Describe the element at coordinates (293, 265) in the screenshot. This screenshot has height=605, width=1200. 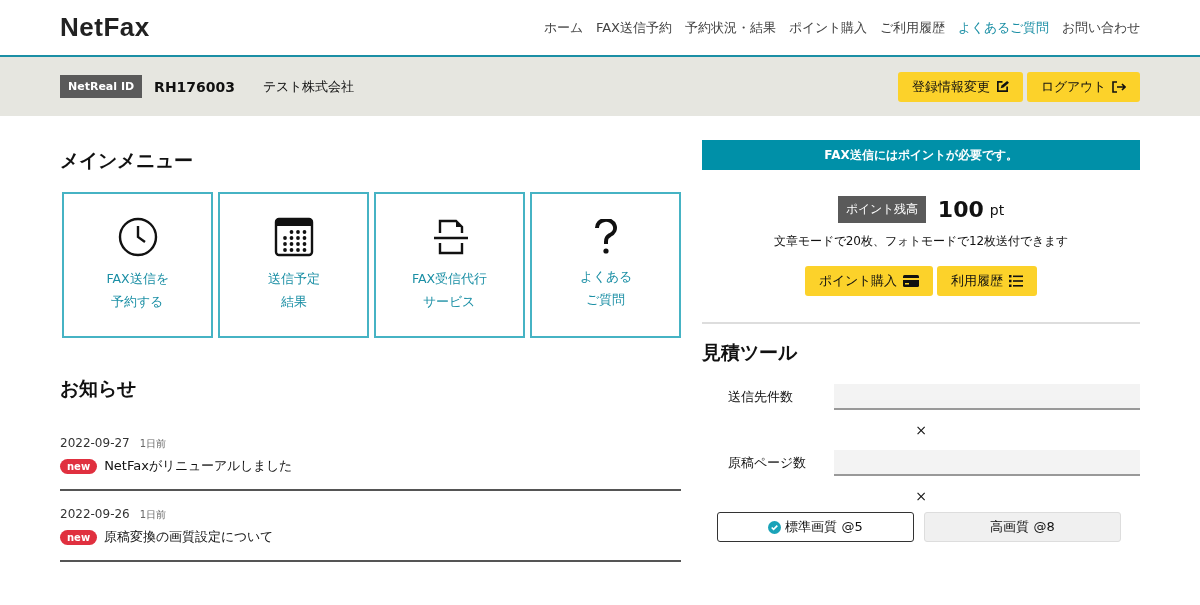
I see `menu-card: 送信予定 結果` at that location.